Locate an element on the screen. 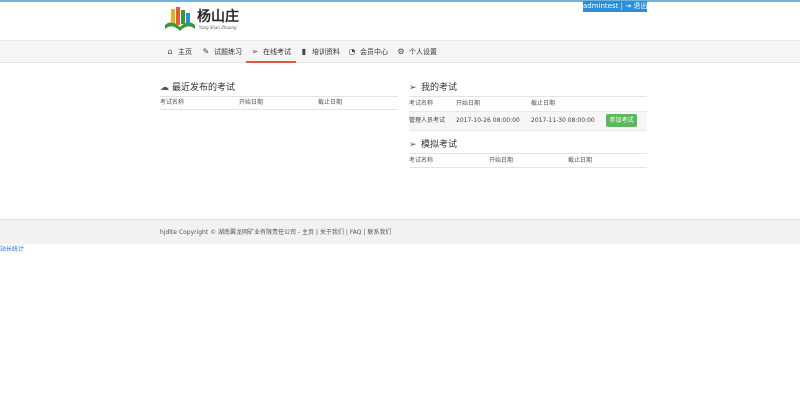 Image resolution: width=800 pixels, height=400 pixels. user-bar: admintest | ⇥ 退出 is located at coordinates (615, 6).